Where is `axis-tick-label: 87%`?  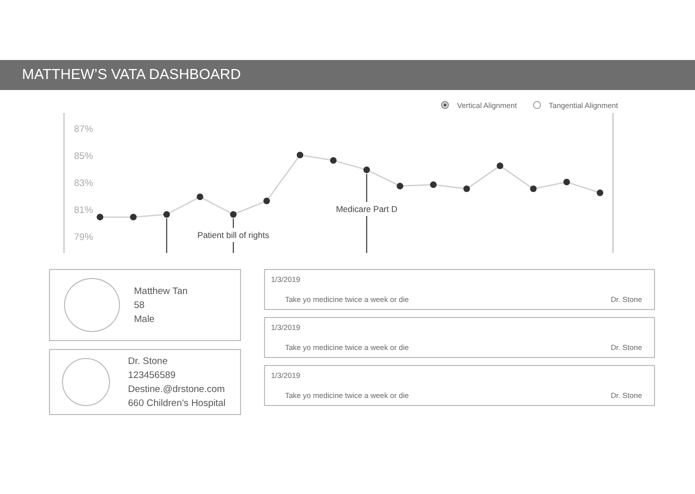
axis-tick-label: 87% is located at coordinates (84, 129).